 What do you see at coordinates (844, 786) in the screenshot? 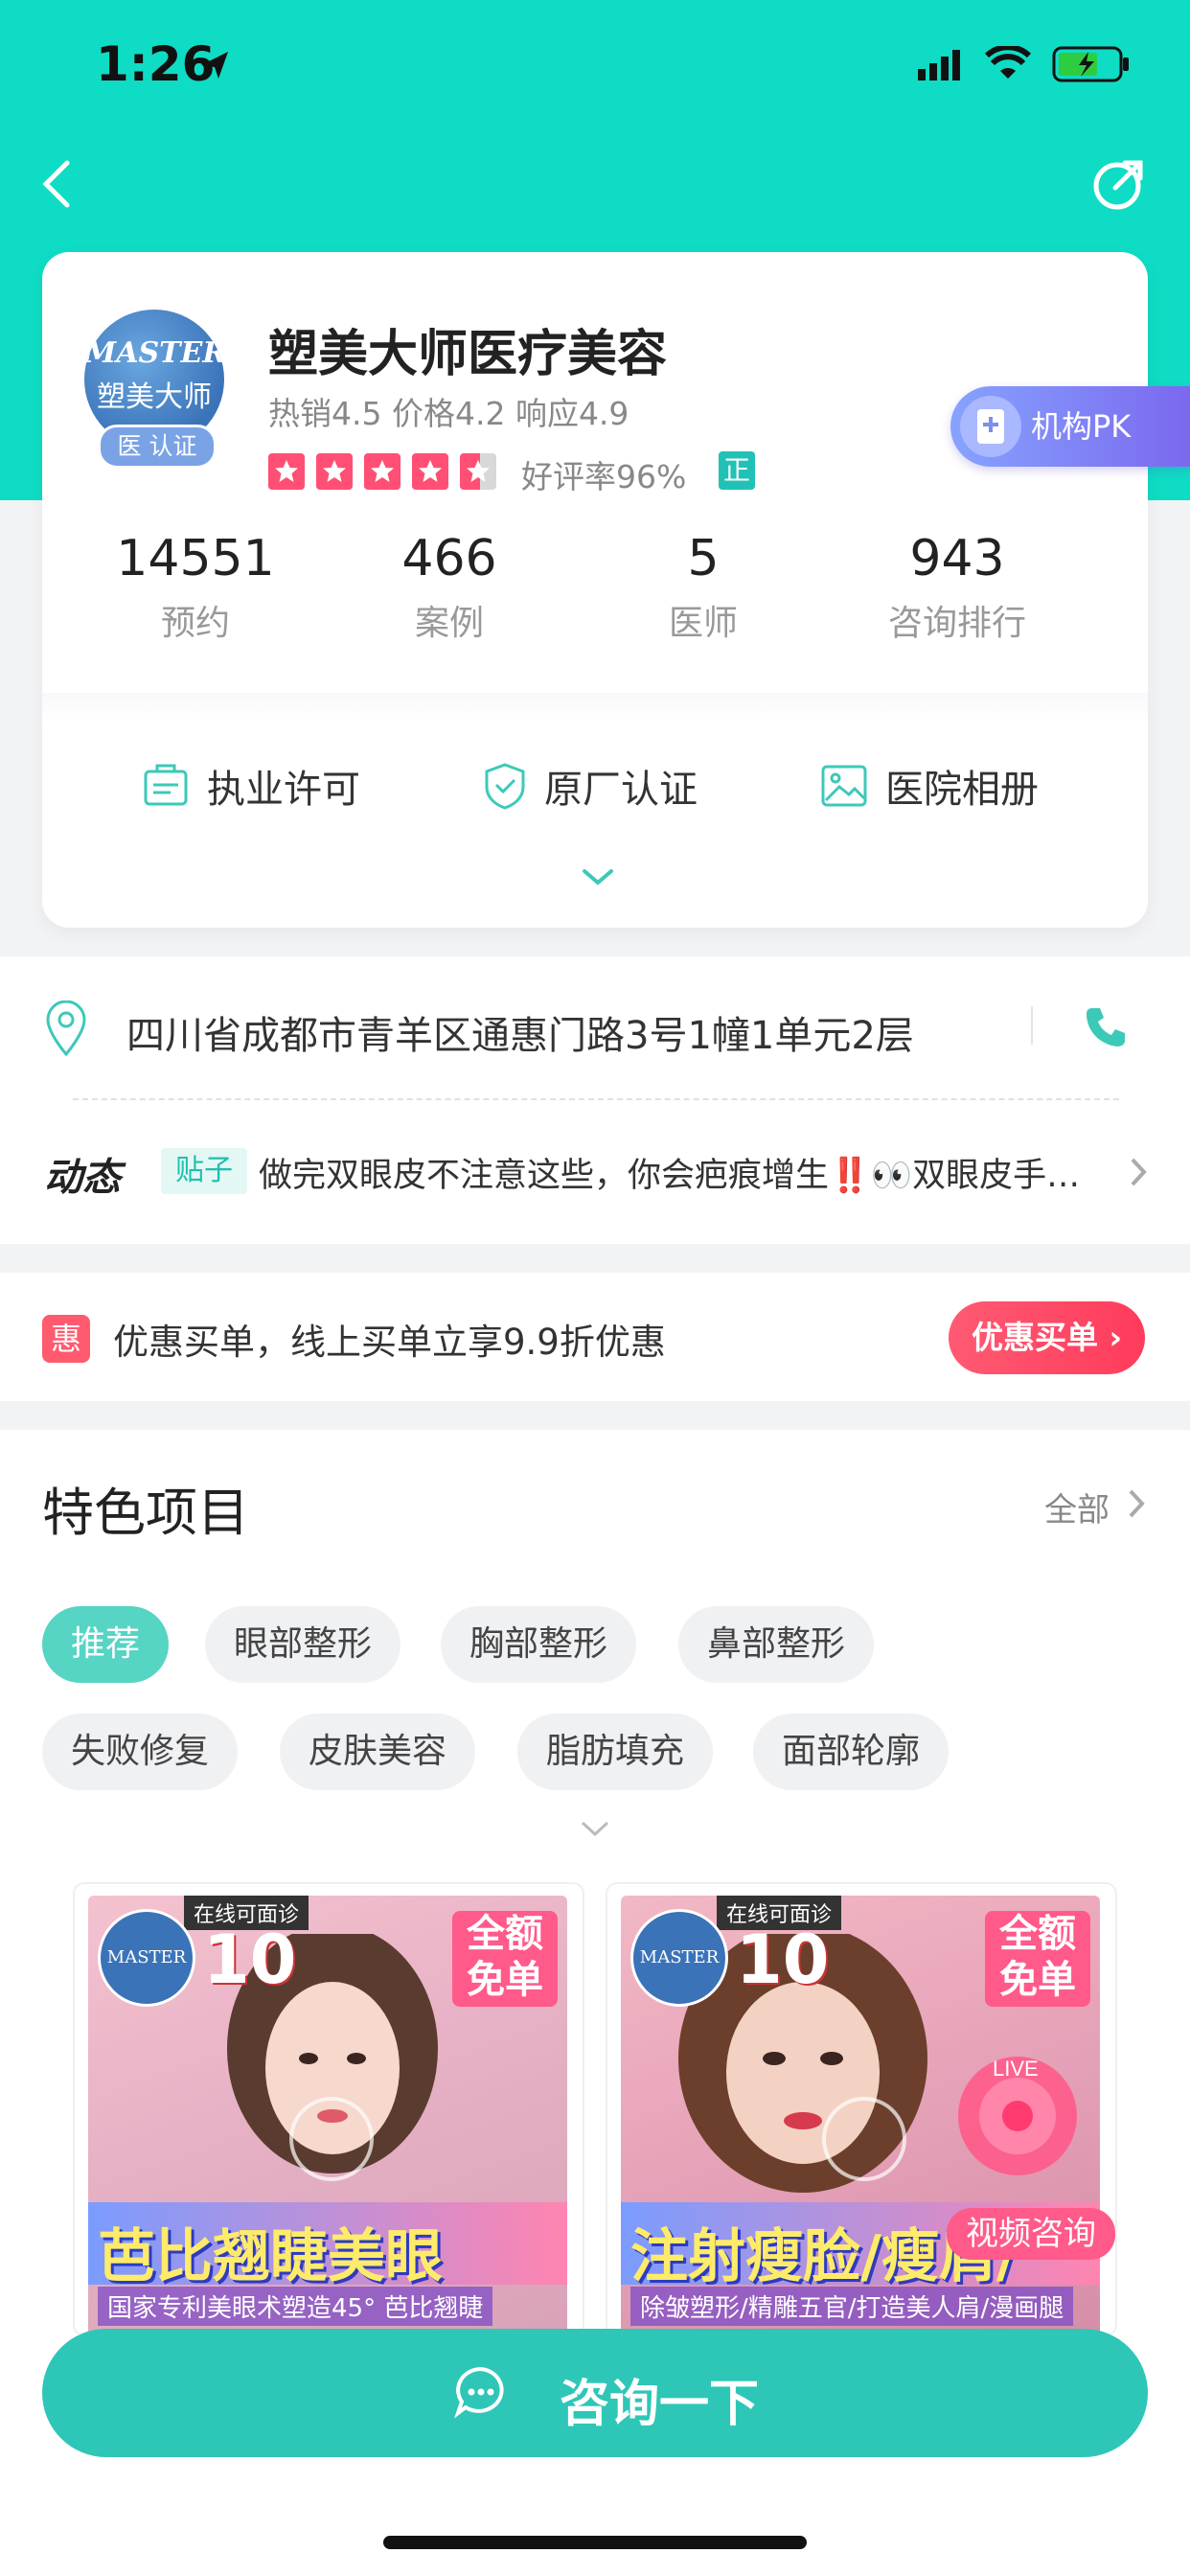
I see `photo-album-icon` at bounding box center [844, 786].